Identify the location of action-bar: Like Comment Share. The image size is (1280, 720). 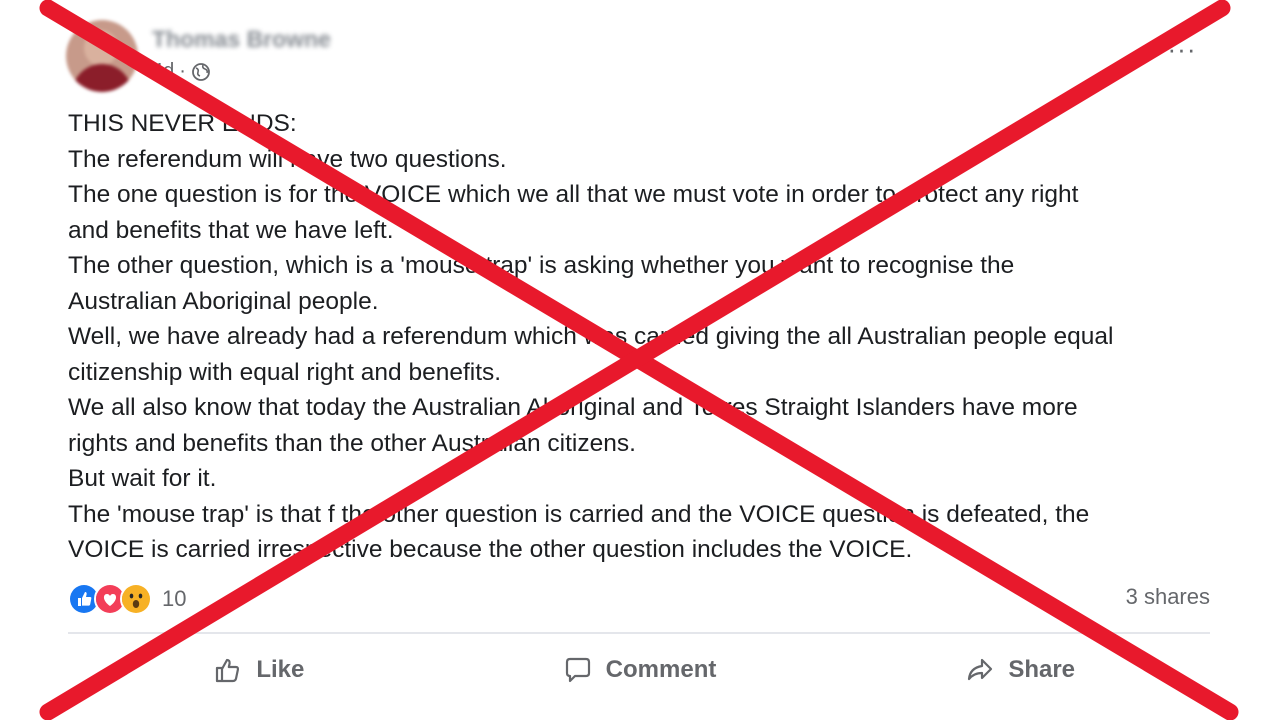
(639, 670).